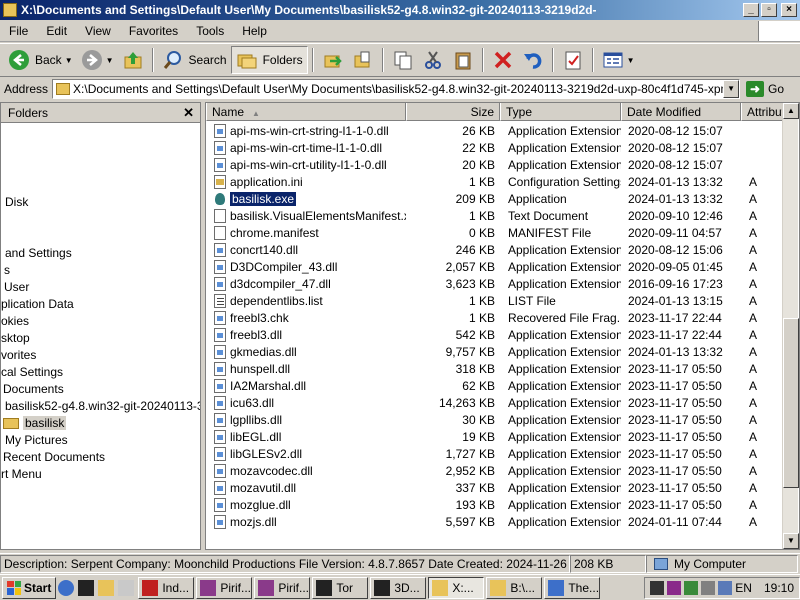 This screenshot has height=600, width=800. Describe the element at coordinates (306, 147) in the screenshot. I see `file-name-cell: api-ms-win-crt-time-l1-1-0.dll` at that location.